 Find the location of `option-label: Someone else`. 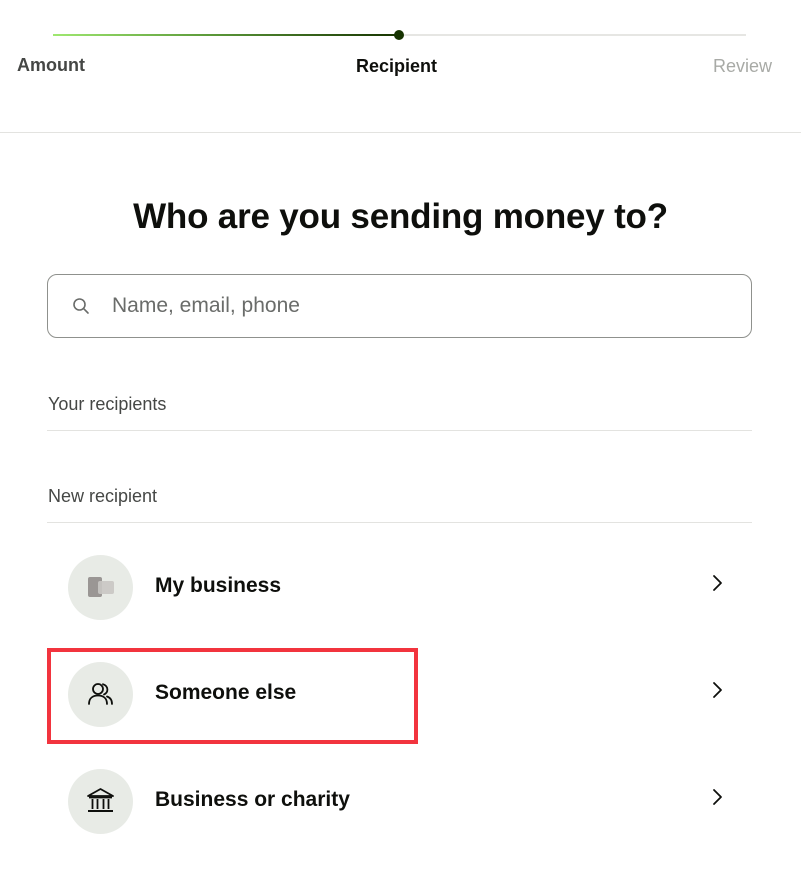

option-label: Someone else is located at coordinates (226, 692).